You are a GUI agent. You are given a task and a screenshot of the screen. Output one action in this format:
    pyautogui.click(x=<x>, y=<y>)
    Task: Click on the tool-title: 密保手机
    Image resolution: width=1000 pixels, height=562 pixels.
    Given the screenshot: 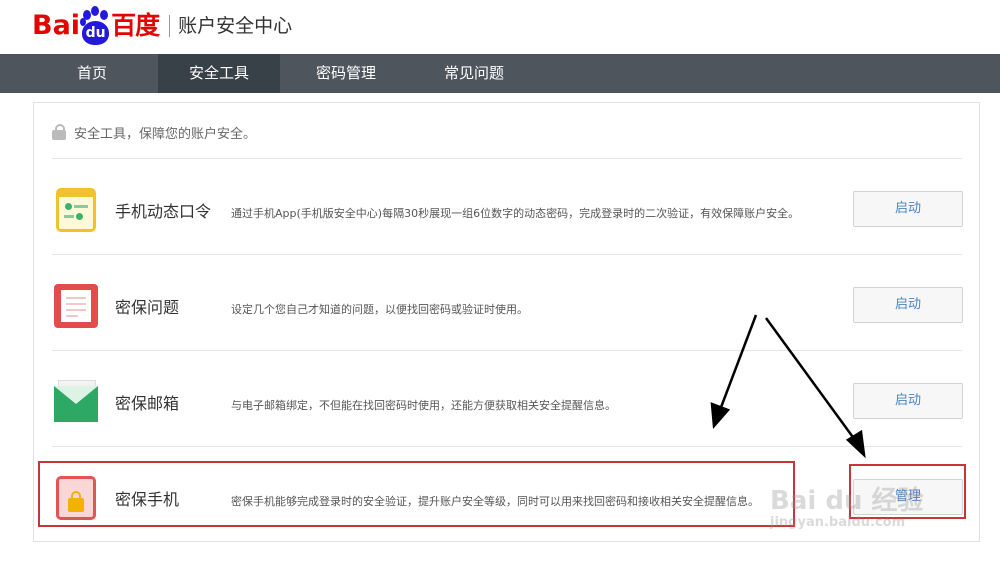 What is the action you would take?
    pyautogui.click(x=147, y=499)
    